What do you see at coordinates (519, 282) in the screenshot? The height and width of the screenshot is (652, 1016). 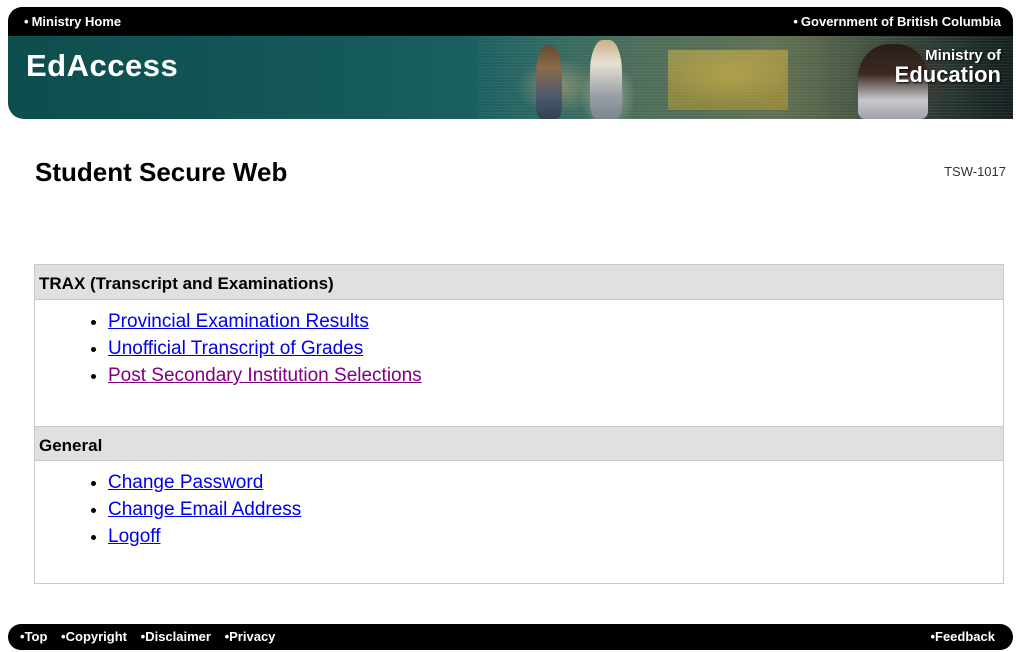 I see `section-header-trax: TRAX (Transcript and Examinations)` at bounding box center [519, 282].